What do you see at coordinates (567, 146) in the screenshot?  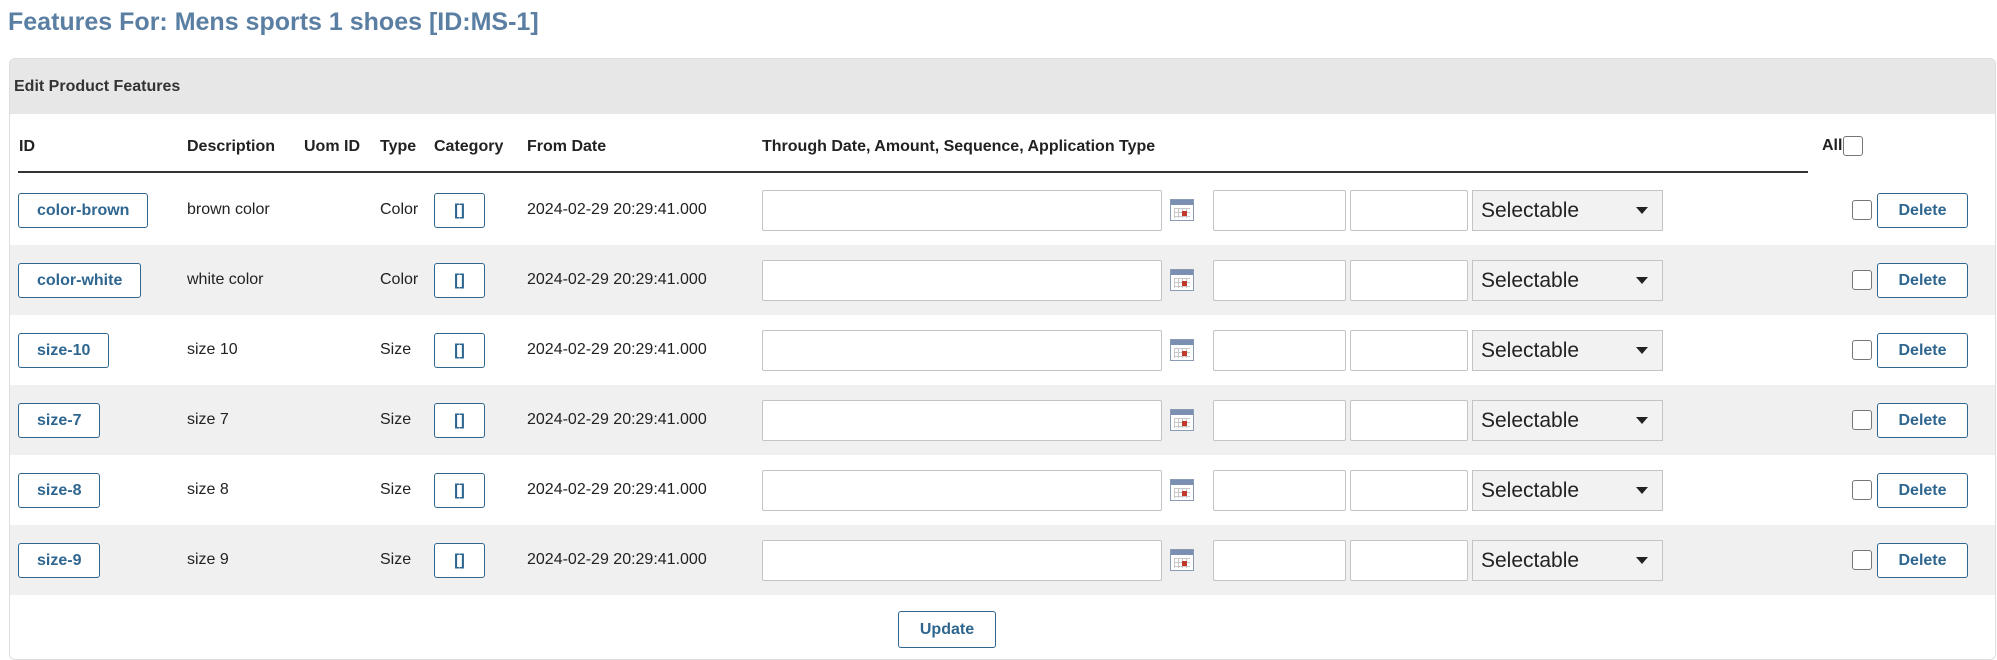 I see `column-header-from-date: From Date` at bounding box center [567, 146].